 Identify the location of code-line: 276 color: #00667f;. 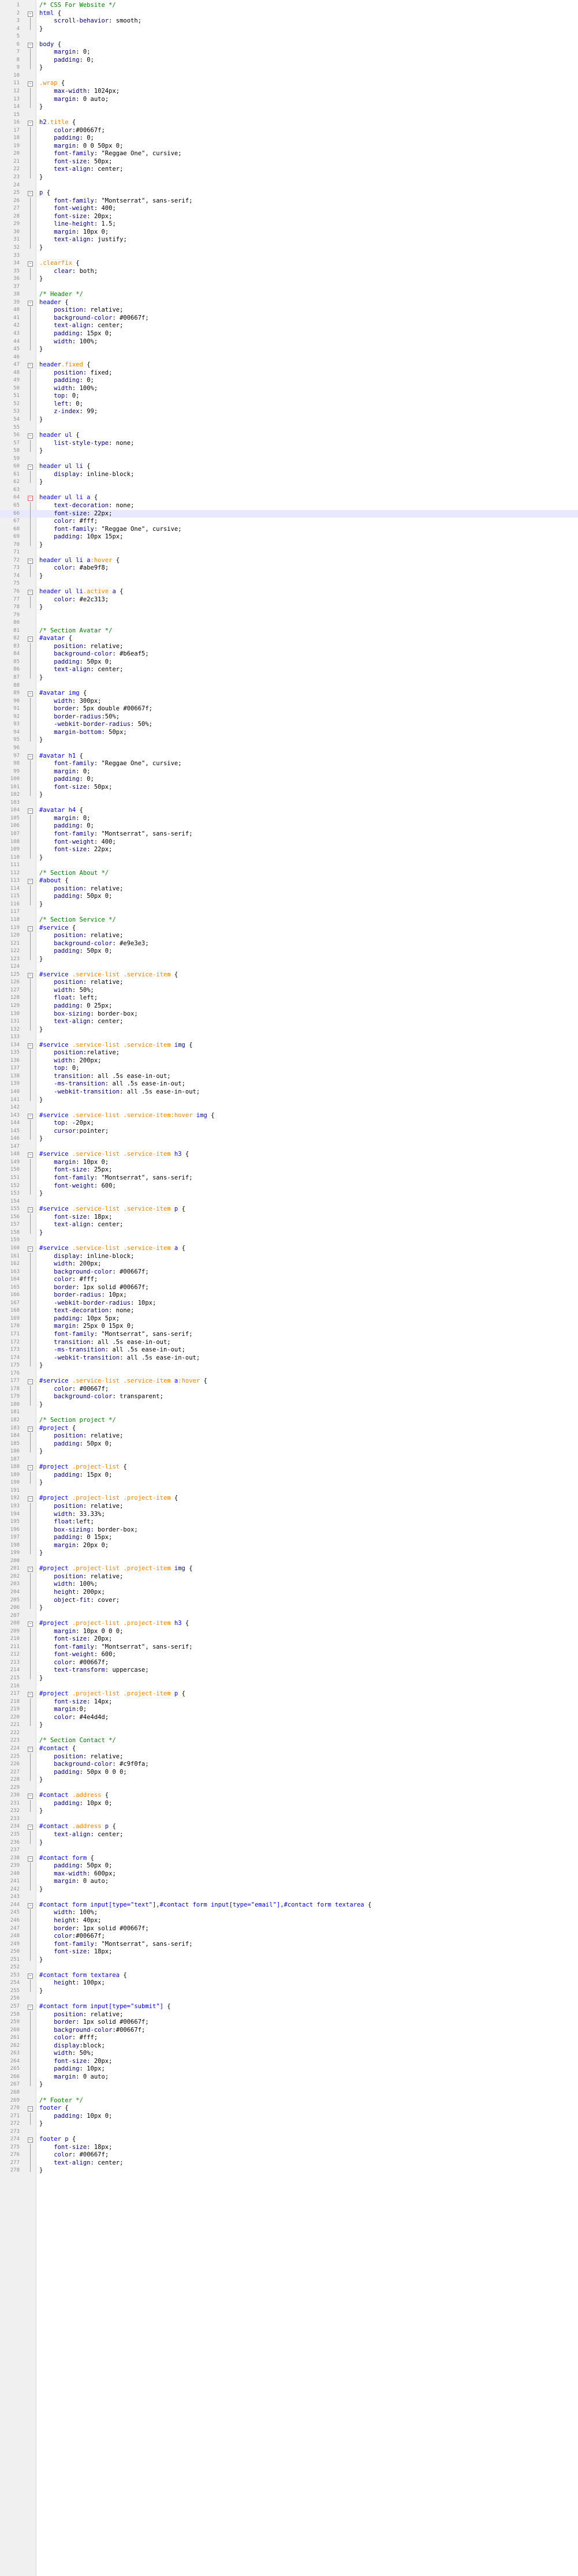
(289, 2155).